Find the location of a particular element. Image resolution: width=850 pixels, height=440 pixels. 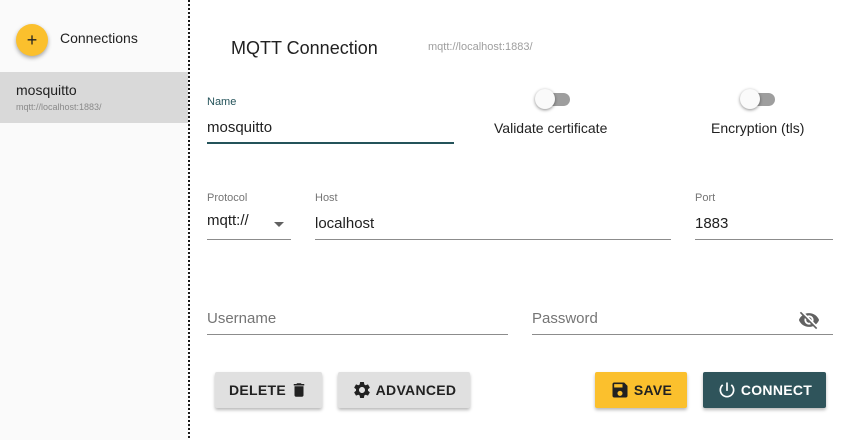

validate-certificate-toggle is located at coordinates (553, 99).